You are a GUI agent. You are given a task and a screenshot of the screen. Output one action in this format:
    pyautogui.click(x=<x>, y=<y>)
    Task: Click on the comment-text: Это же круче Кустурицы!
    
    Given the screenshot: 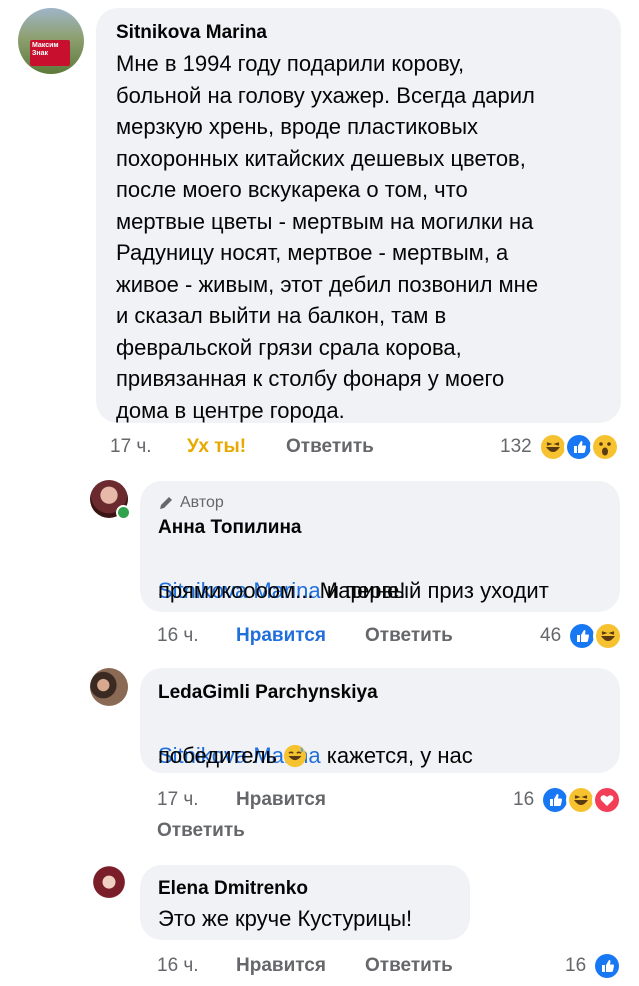 What is the action you would take?
    pyautogui.click(x=285, y=918)
    